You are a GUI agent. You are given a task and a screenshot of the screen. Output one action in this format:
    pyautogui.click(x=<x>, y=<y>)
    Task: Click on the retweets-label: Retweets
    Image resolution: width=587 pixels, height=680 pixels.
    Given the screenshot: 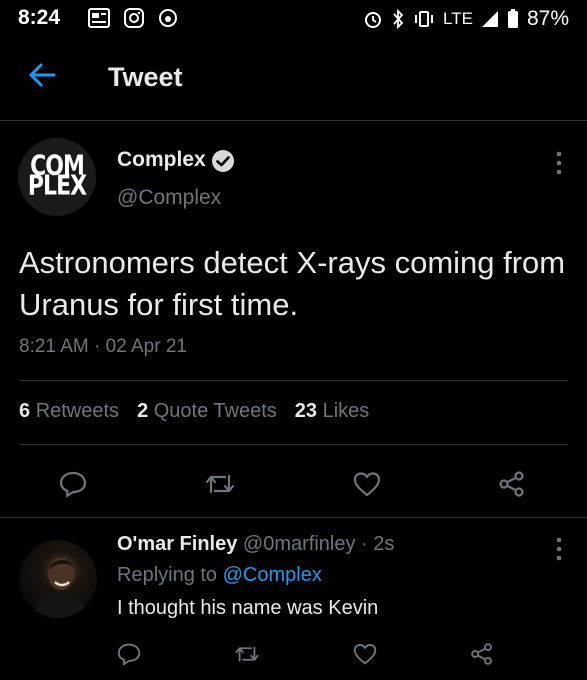 What is the action you would take?
    pyautogui.click(x=77, y=411)
    